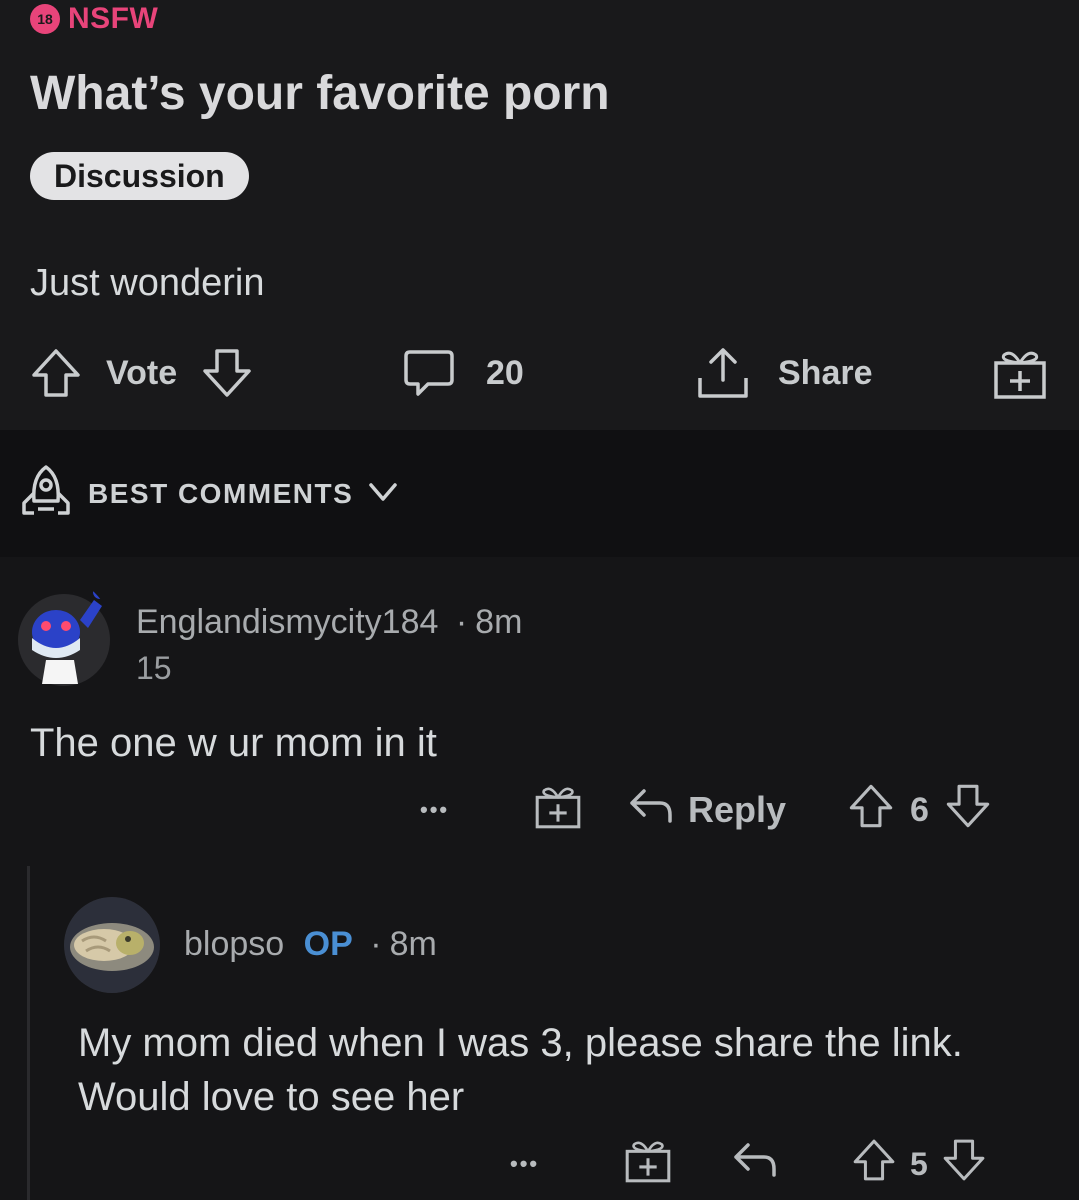  What do you see at coordinates (539, 493) in the screenshot?
I see `comment-sort-bar: BEST COMMENTS` at bounding box center [539, 493].